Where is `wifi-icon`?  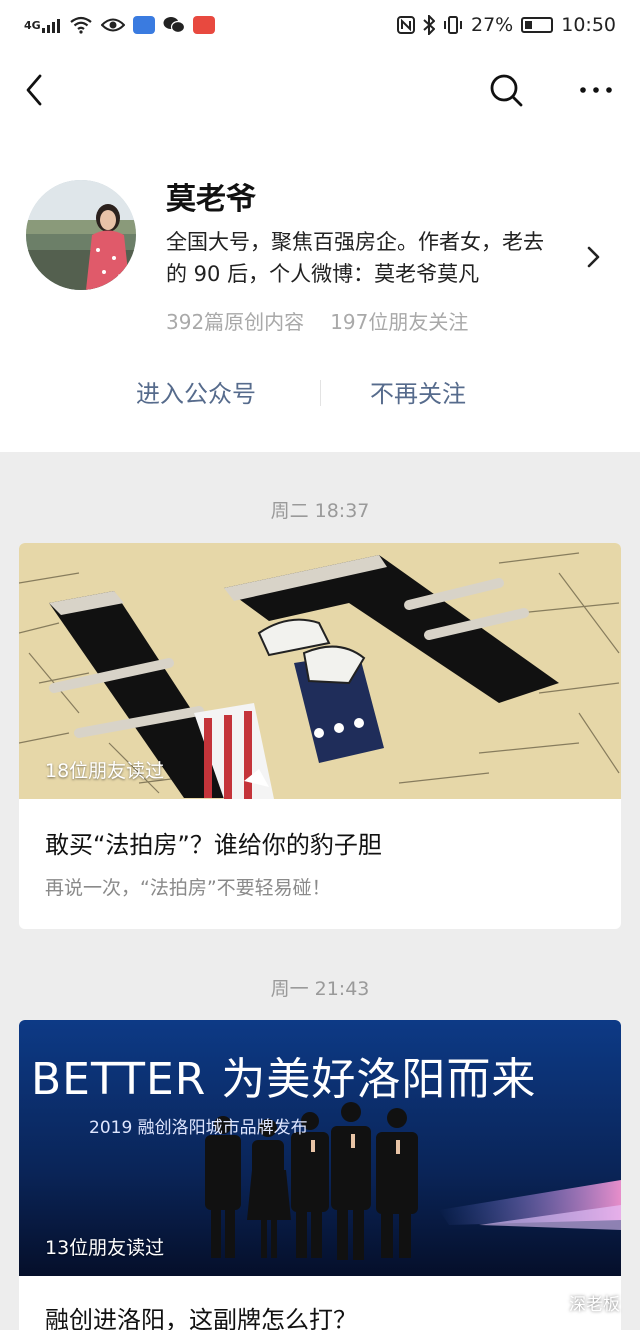
wifi-icon is located at coordinates (81, 25).